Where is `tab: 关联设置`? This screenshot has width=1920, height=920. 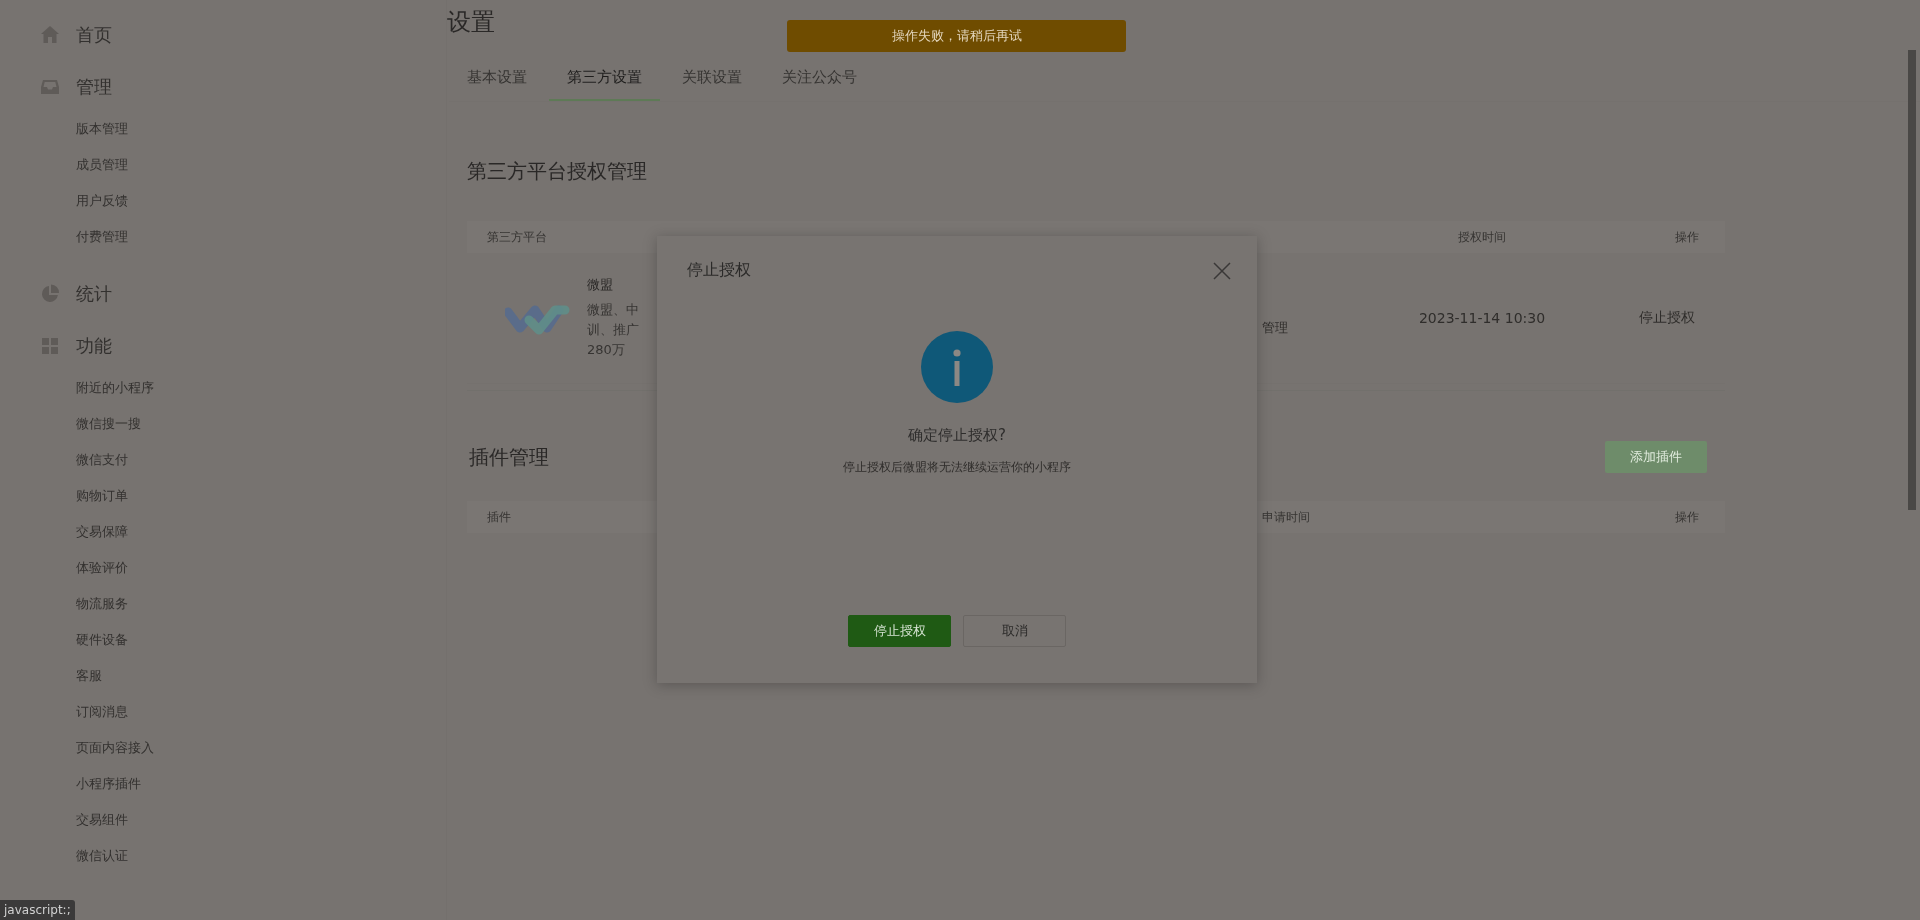
tab: 关联设置 is located at coordinates (712, 84).